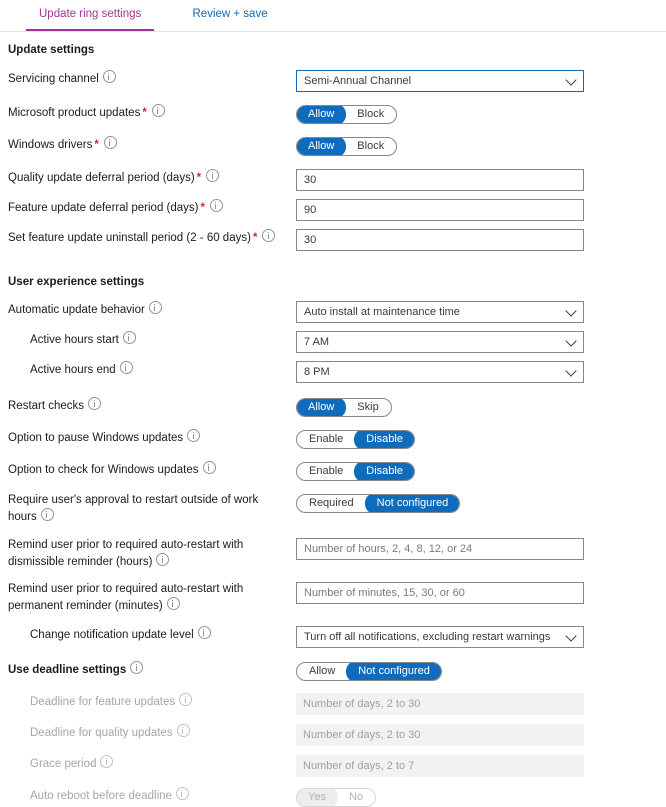 Image resolution: width=666 pixels, height=807 pixels. I want to click on option-pause-updates-toggle: Enable Disable, so click(355, 439).